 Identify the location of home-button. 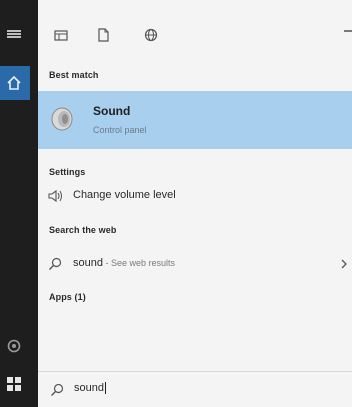
(15, 83).